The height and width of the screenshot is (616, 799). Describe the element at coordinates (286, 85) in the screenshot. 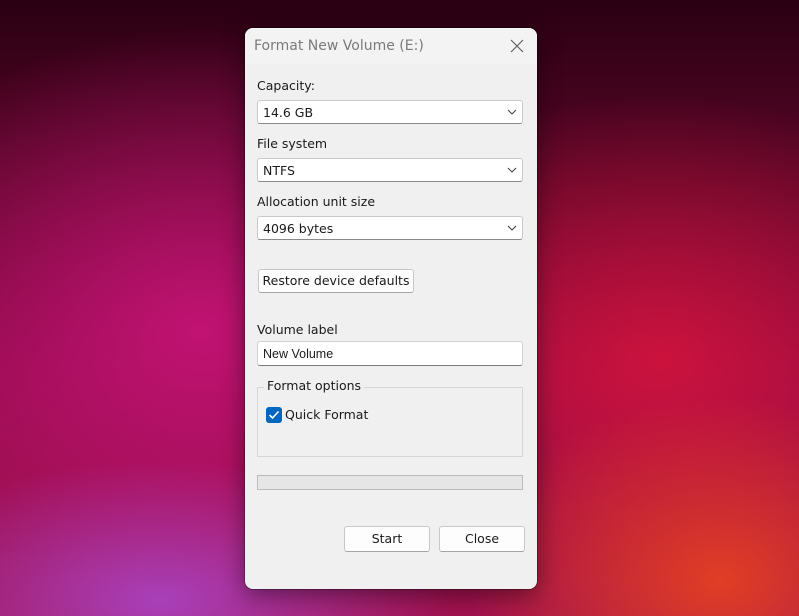

I see `capacity-label: Capacity:` at that location.